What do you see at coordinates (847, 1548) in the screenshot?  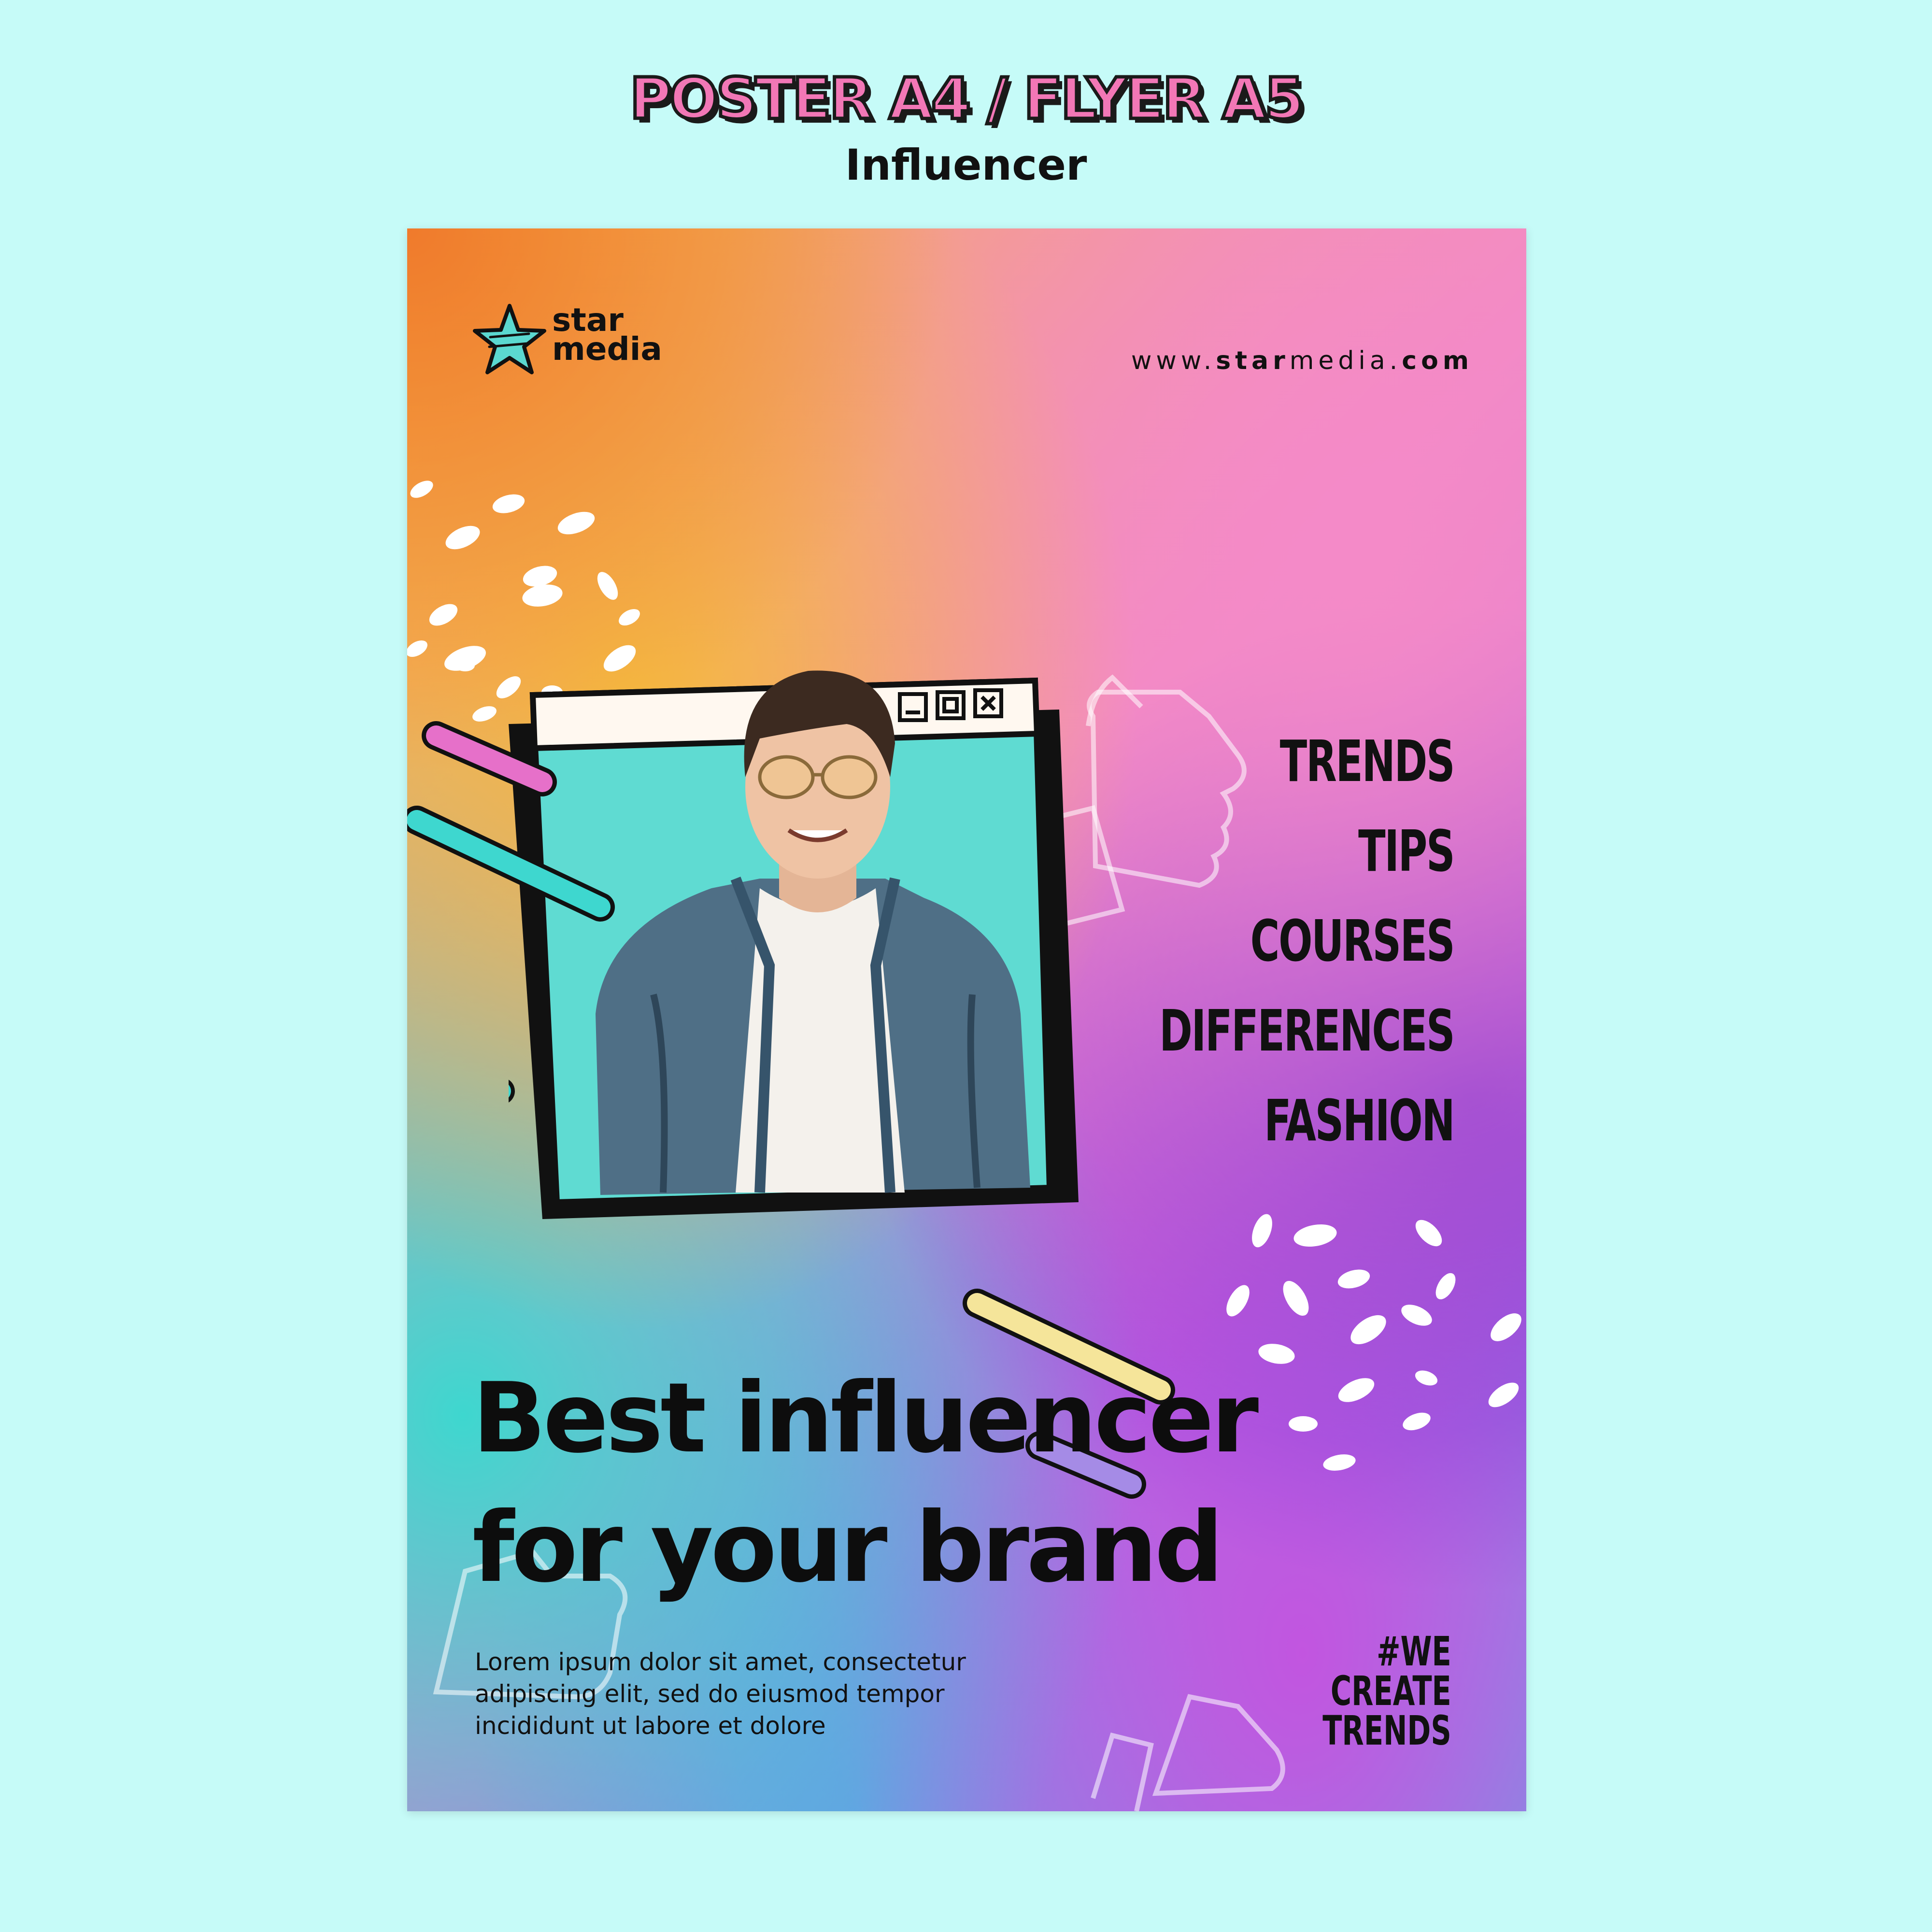 I see `headline-line-2: for your brand` at bounding box center [847, 1548].